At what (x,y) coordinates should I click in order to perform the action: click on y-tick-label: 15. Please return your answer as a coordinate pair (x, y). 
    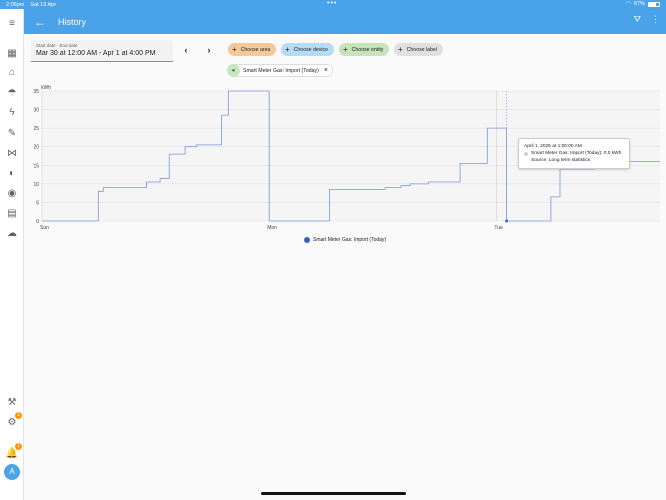
    Looking at the image, I should click on (36, 166).